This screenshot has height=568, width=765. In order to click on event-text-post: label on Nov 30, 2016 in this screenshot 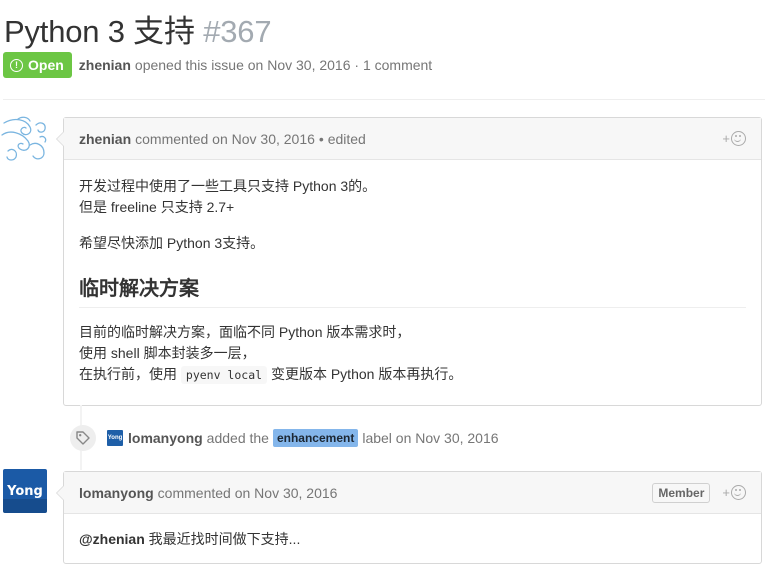, I will do `click(430, 438)`.